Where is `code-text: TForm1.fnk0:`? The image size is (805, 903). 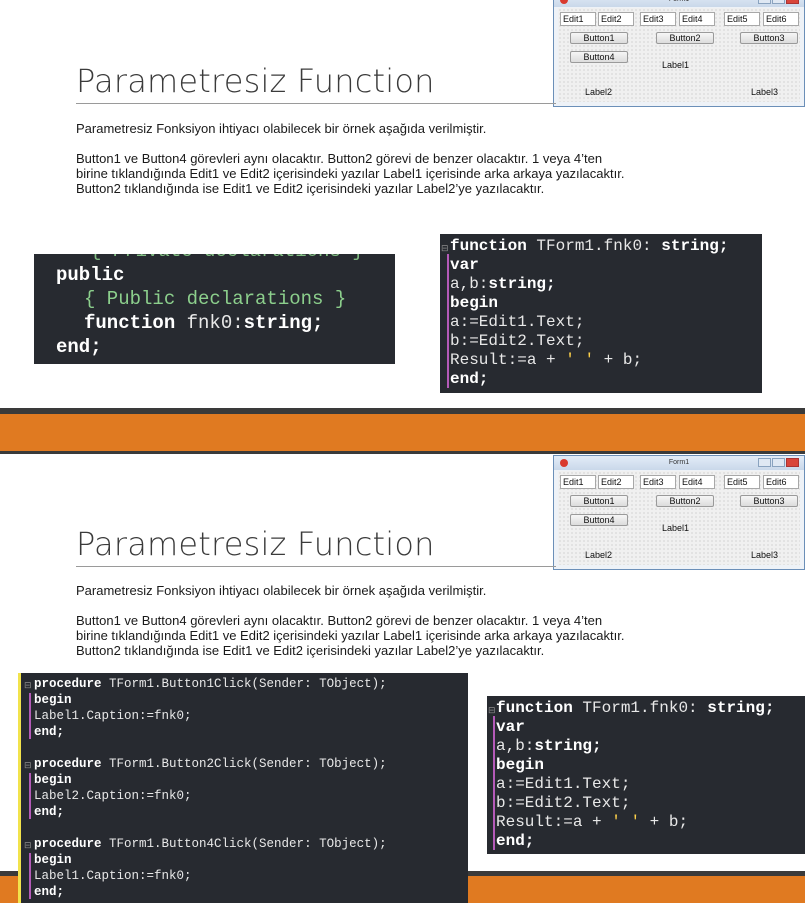 code-text: TForm1.fnk0: is located at coordinates (594, 246).